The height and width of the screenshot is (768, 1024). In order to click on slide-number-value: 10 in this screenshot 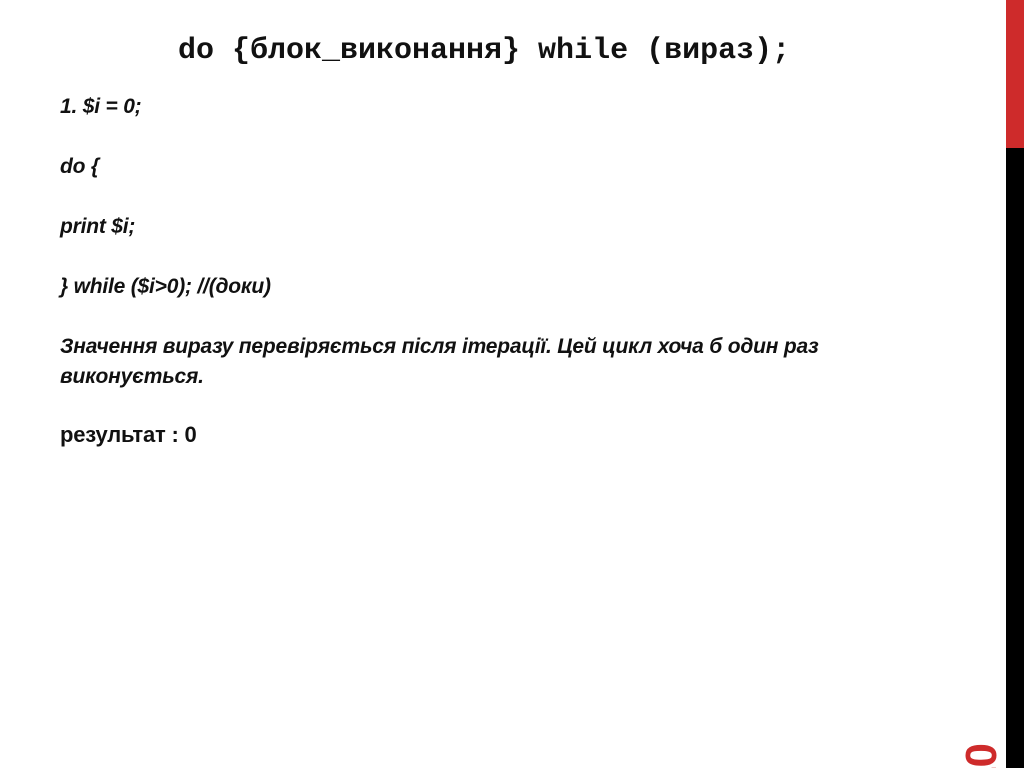, I will do `click(981, 756)`.